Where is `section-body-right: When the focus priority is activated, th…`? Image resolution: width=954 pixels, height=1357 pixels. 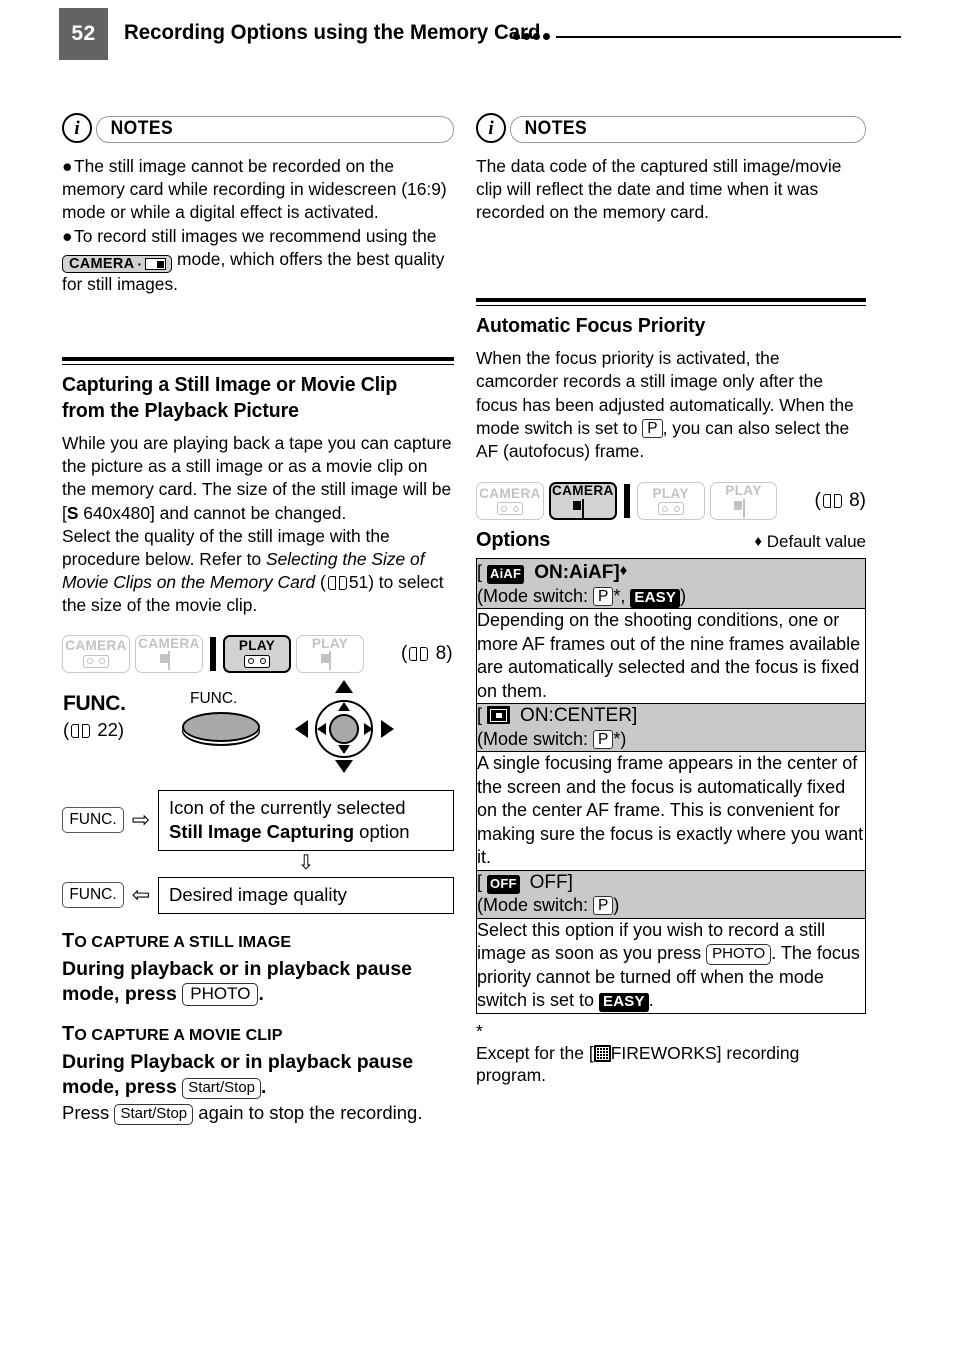 section-body-right: When the focus priority is activated, th… is located at coordinates (671, 405).